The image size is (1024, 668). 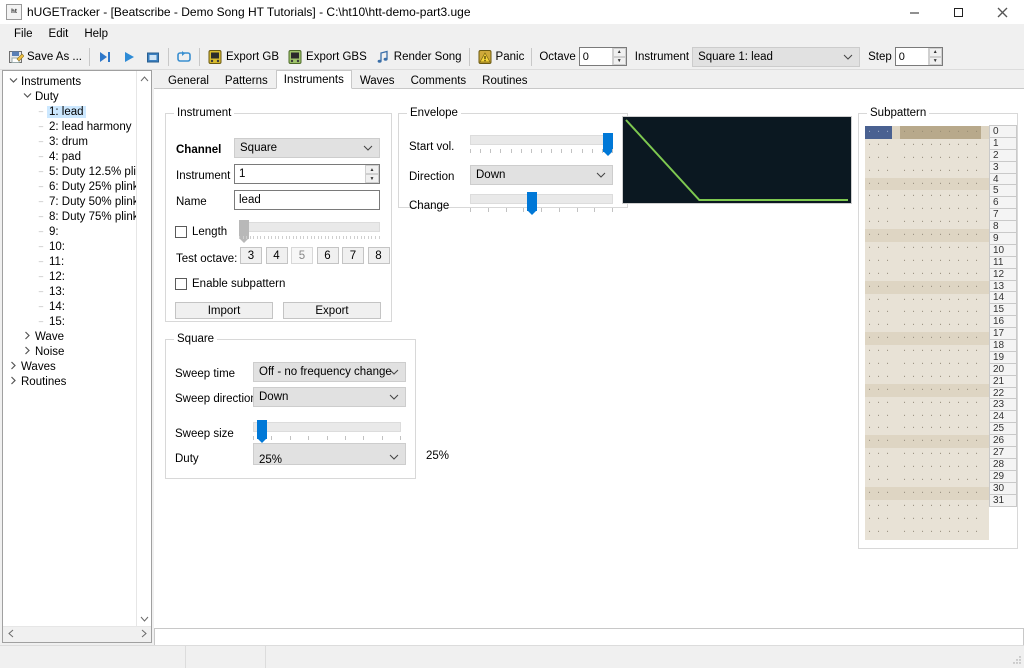 I want to click on loop-button, so click(x=184, y=57).